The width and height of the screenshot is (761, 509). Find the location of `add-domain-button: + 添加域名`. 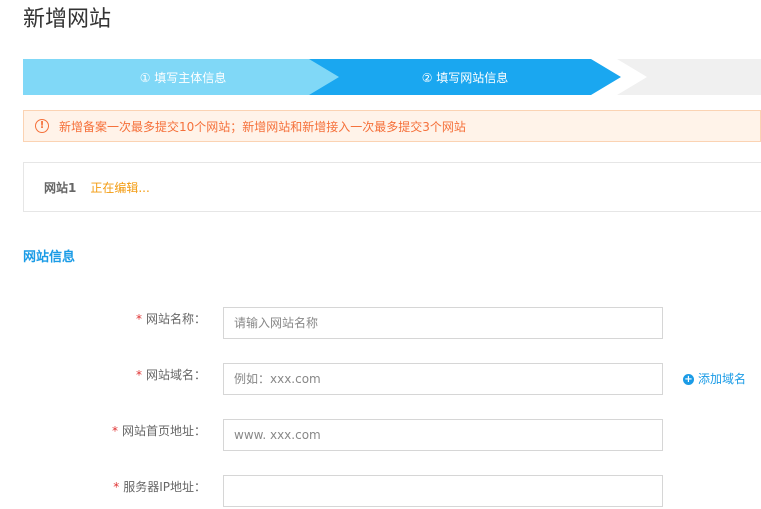

add-domain-button: + 添加域名 is located at coordinates (714, 379).